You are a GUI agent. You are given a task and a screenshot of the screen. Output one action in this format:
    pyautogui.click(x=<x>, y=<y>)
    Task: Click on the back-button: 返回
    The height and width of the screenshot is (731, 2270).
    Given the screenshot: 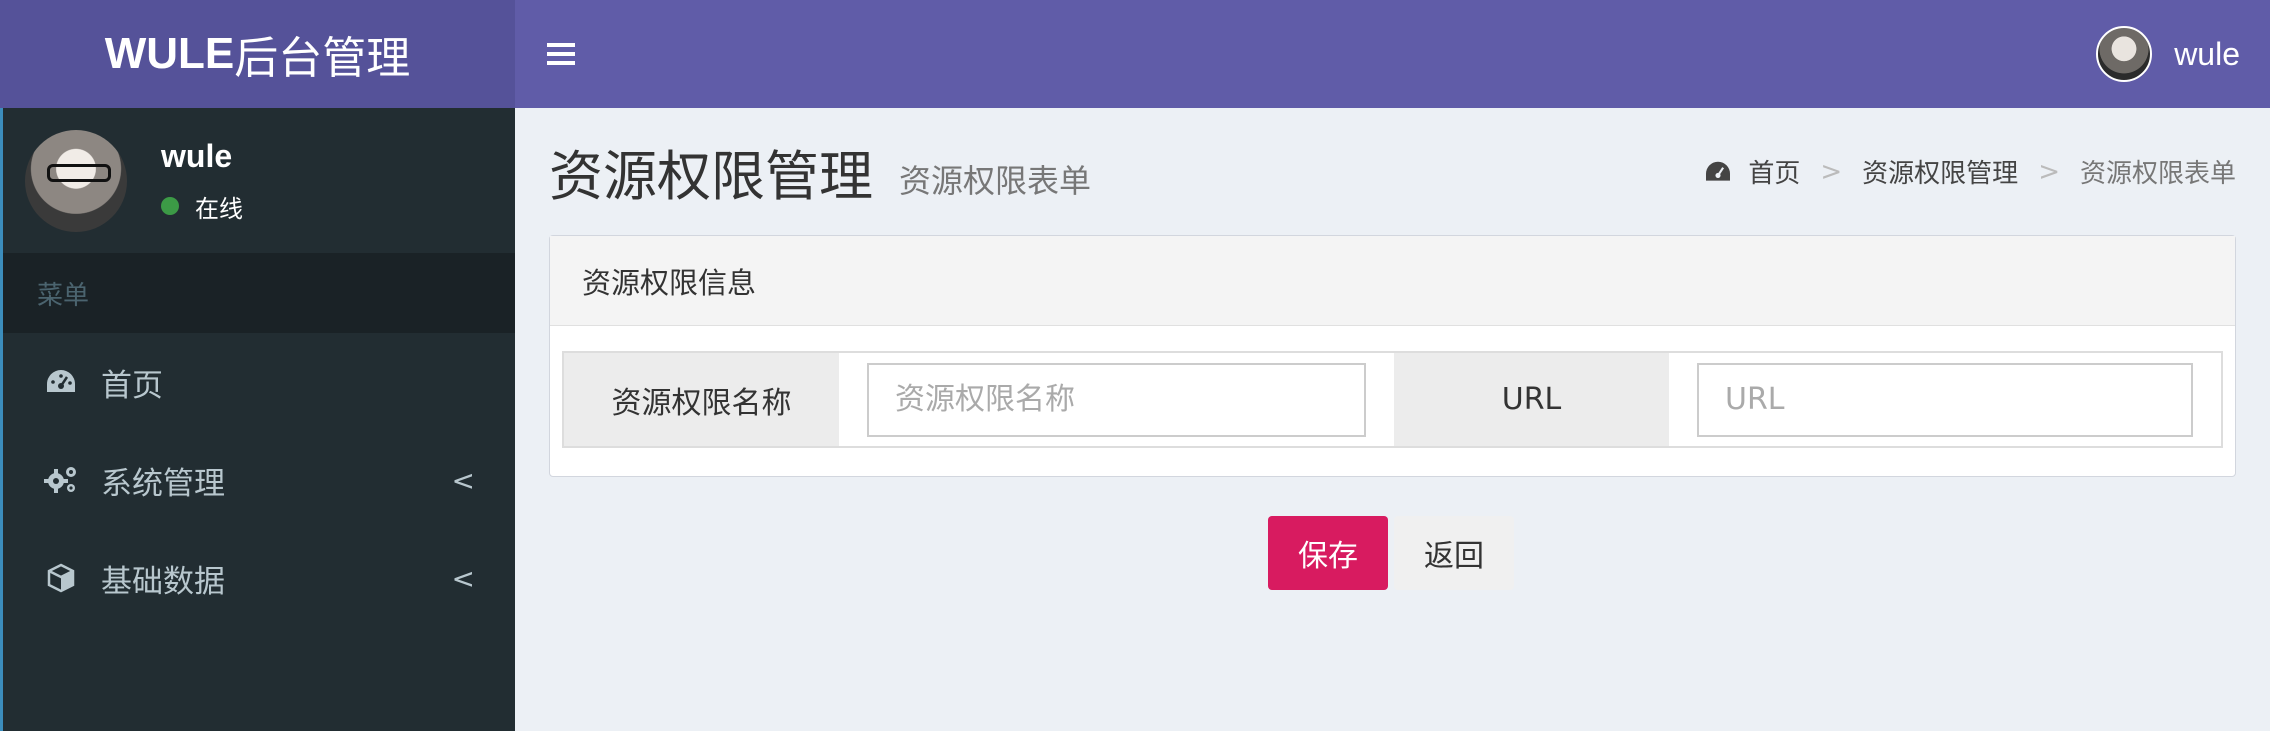 What is the action you would take?
    pyautogui.click(x=1454, y=553)
    